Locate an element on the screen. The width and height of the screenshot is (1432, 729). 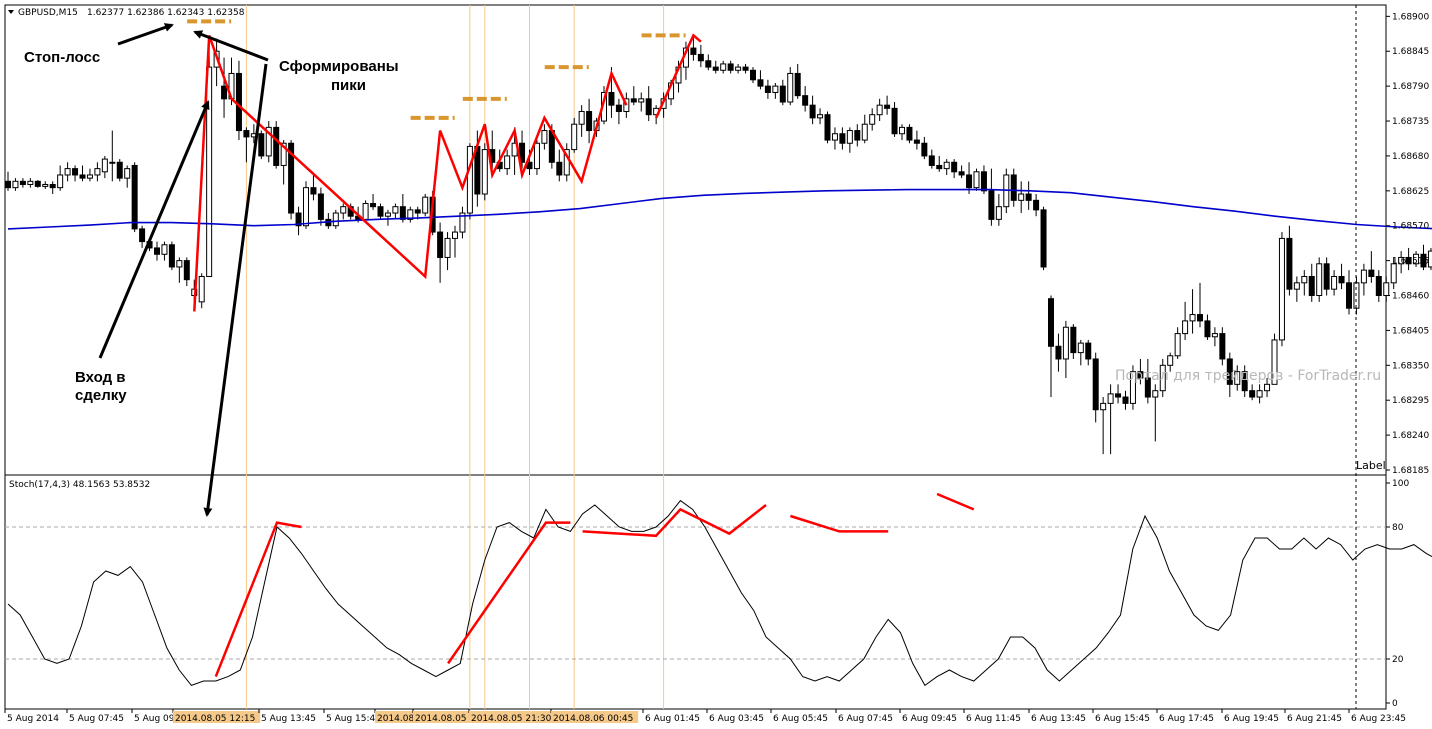
stop-loss-label: Стоп-лосс is located at coordinates (62, 57).